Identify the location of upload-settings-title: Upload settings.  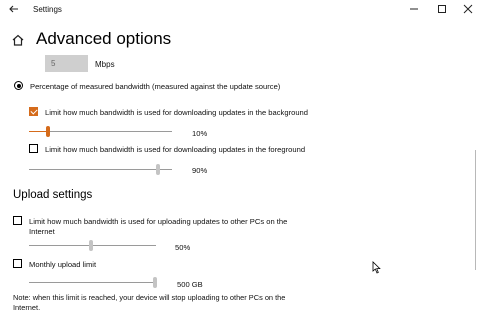
(53, 195).